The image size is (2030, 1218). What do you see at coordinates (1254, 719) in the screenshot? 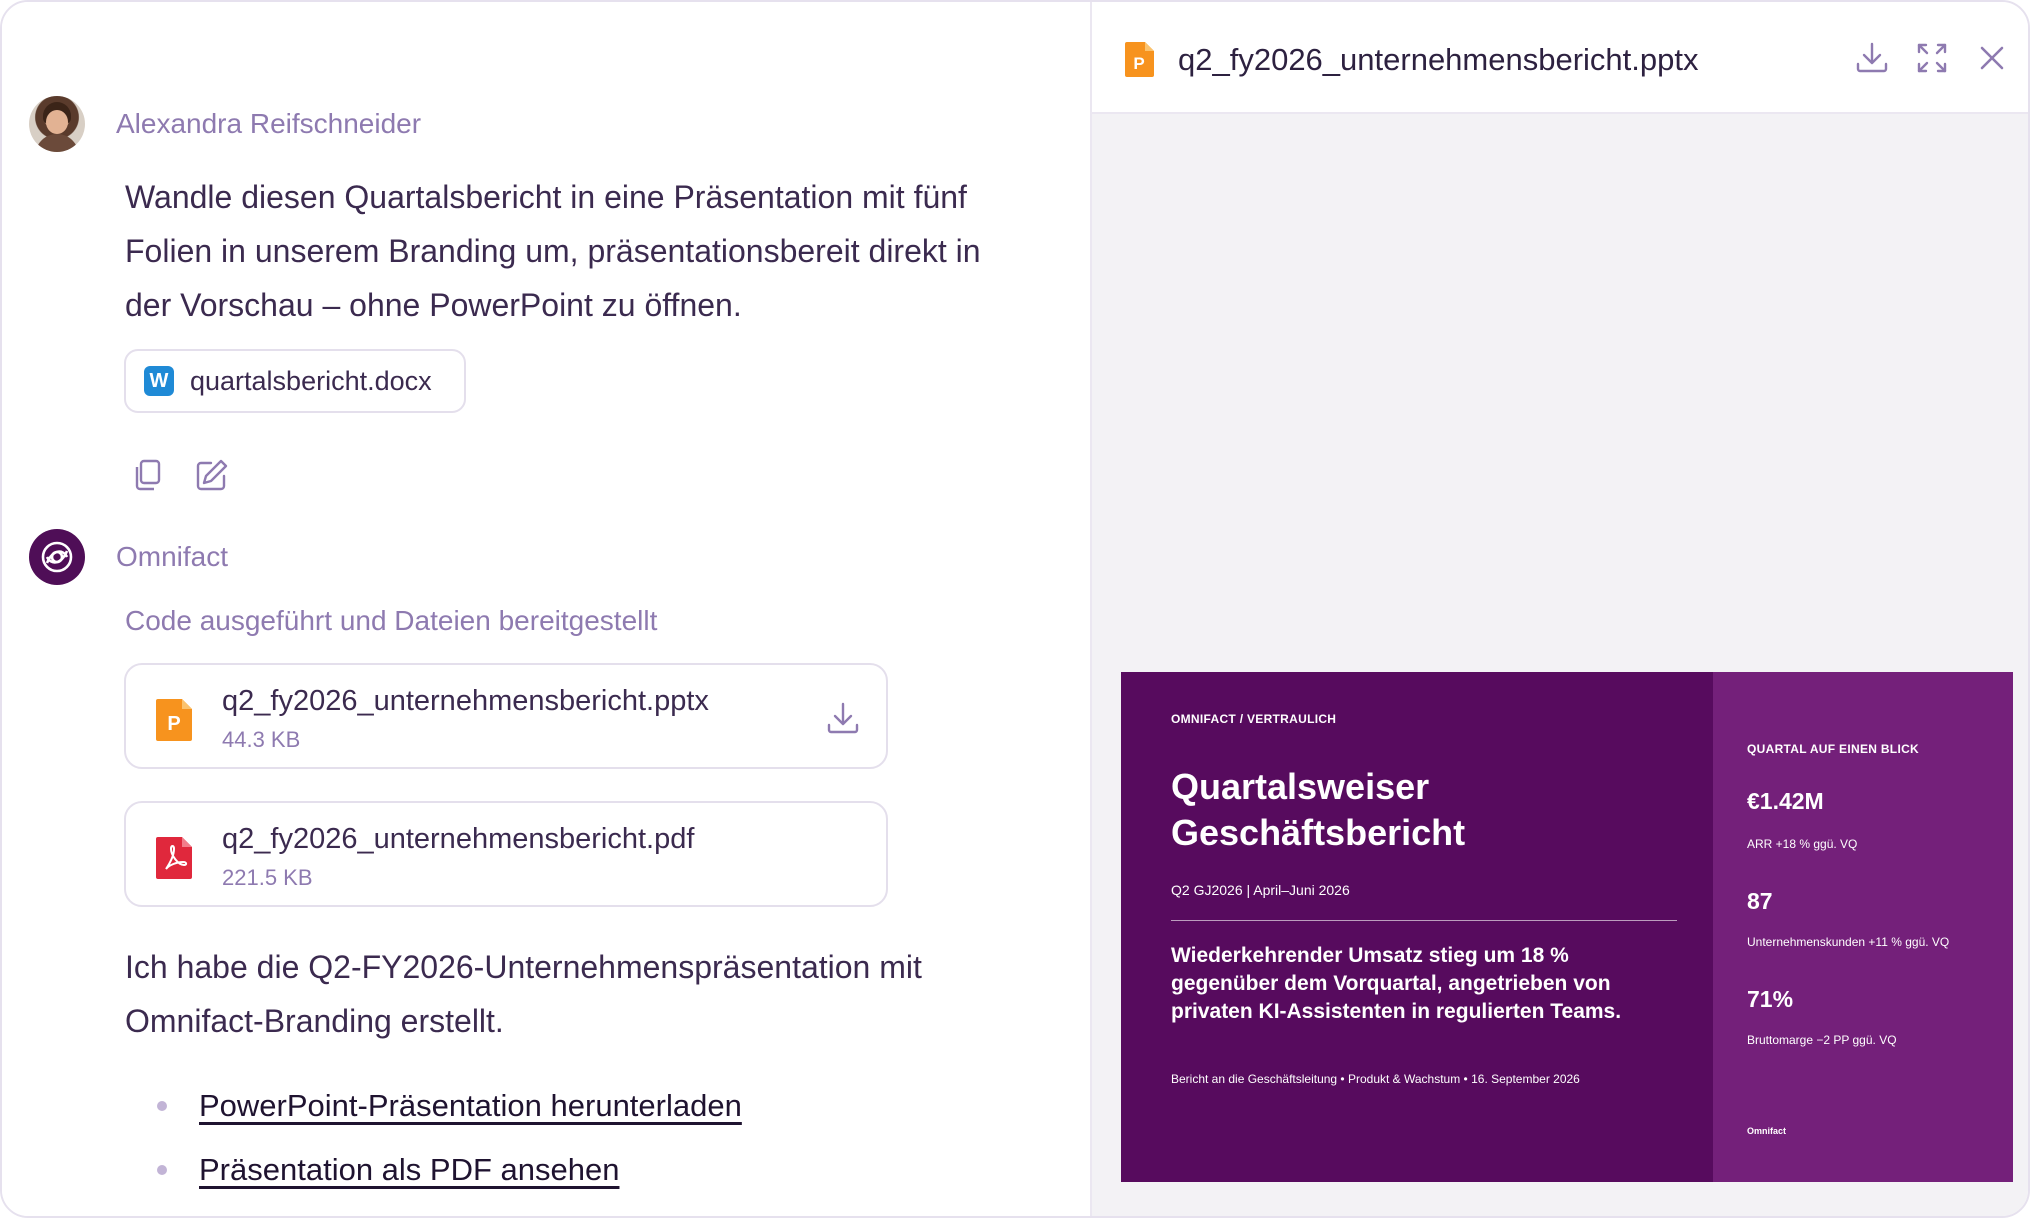
I see `slide-tag: OMNIFACT / VERTRAULICH` at bounding box center [1254, 719].